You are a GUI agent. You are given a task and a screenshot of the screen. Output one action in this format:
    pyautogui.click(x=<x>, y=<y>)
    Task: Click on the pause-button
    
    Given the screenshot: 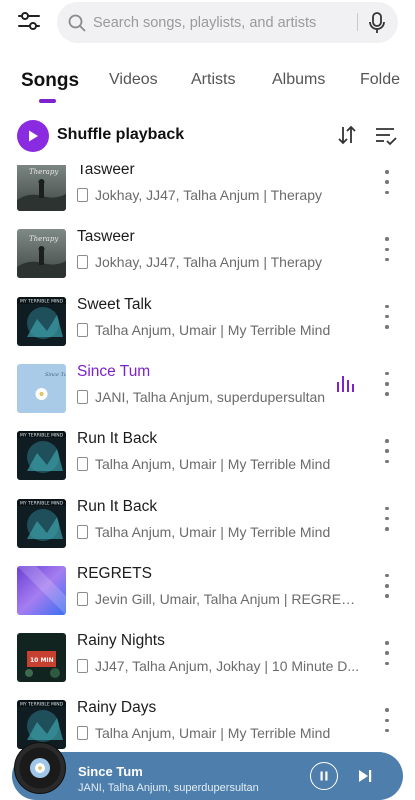 What is the action you would take?
    pyautogui.click(x=324, y=776)
    